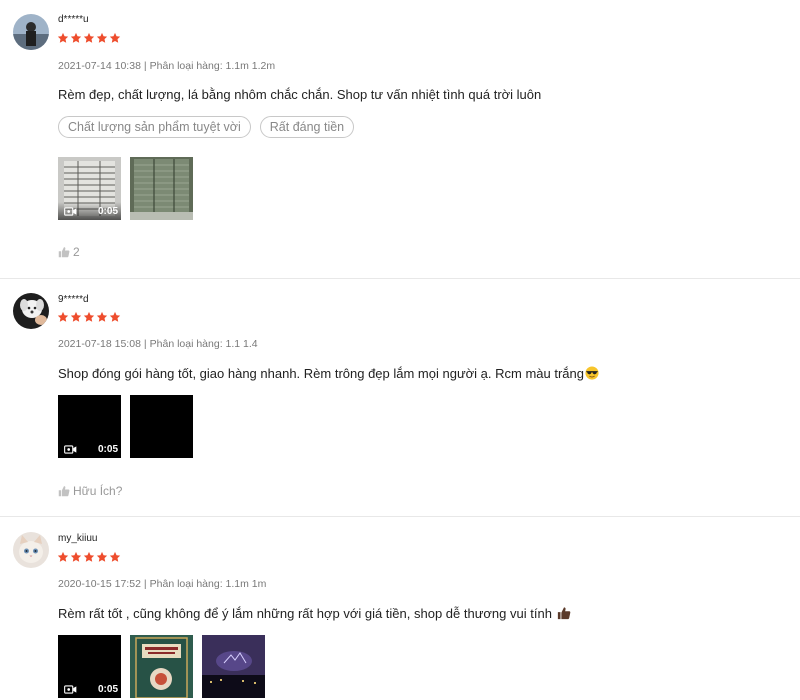 The image size is (800, 700). Describe the element at coordinates (73, 19) in the screenshot. I see `reviewer-name: d*****u` at that location.